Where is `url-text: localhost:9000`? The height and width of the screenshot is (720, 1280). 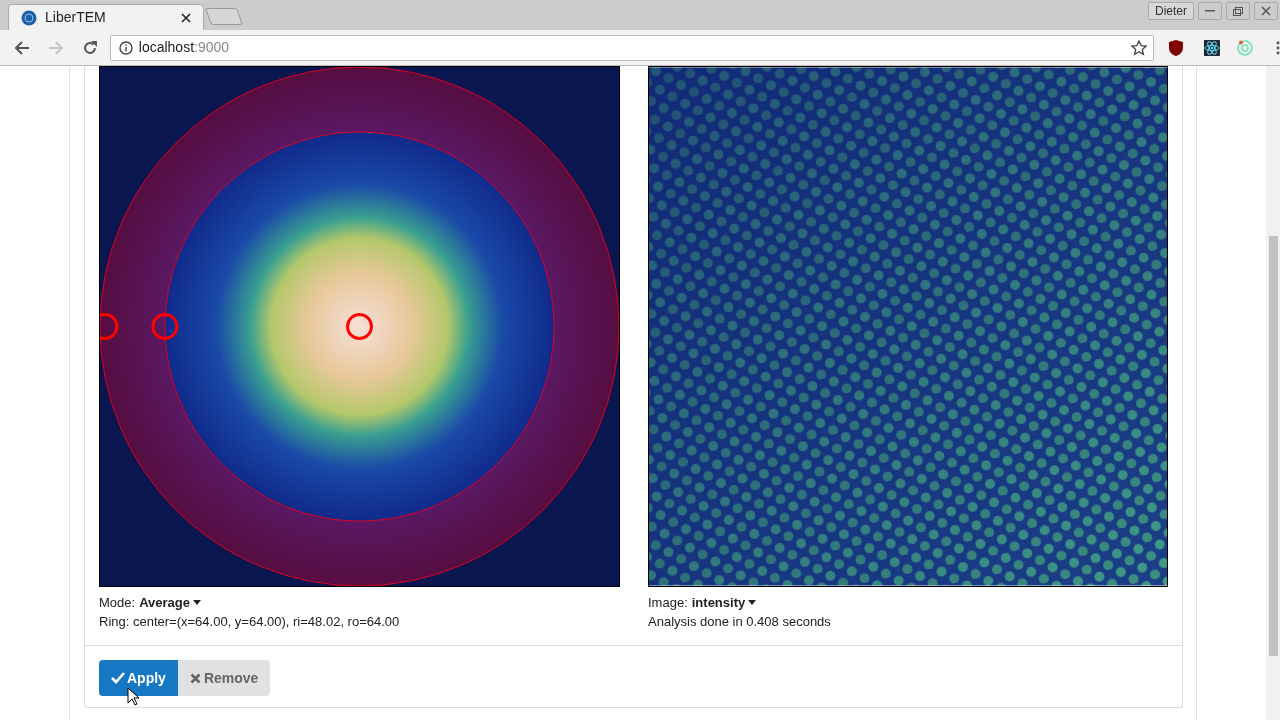 url-text: localhost:9000 is located at coordinates (184, 47).